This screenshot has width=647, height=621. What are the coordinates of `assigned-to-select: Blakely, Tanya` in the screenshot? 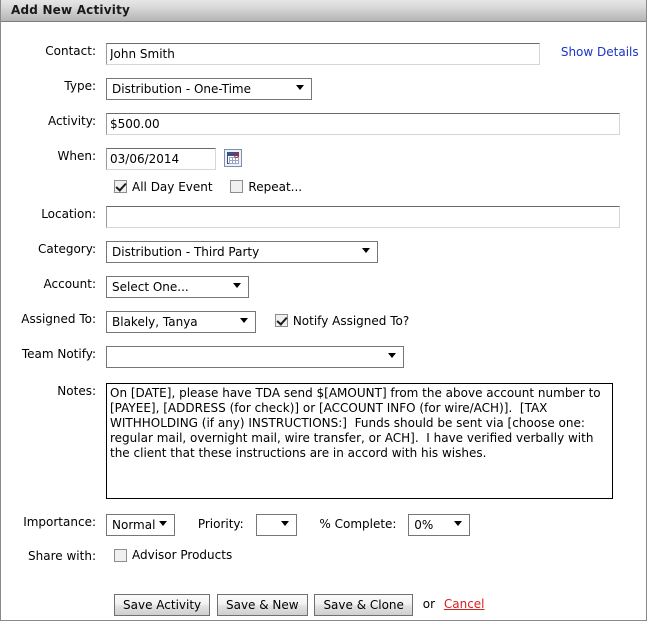 It's located at (181, 321).